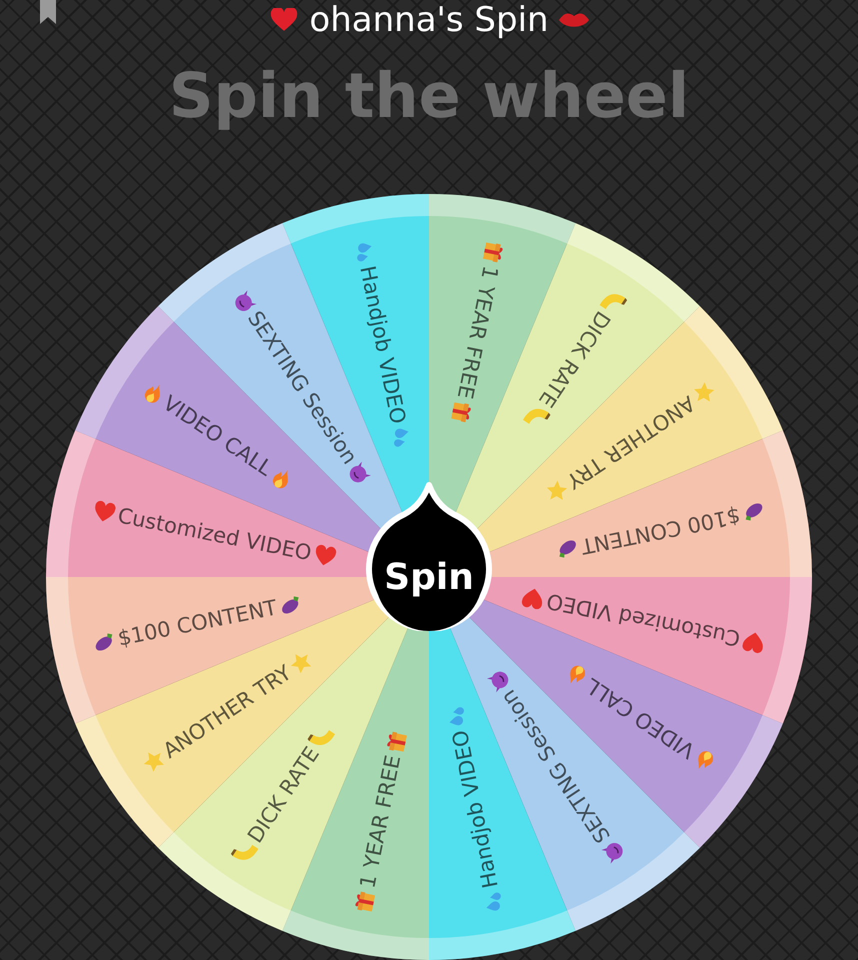 The height and width of the screenshot is (960, 858). What do you see at coordinates (429, 20) in the screenshot?
I see `page-title: ohanna's Spin` at bounding box center [429, 20].